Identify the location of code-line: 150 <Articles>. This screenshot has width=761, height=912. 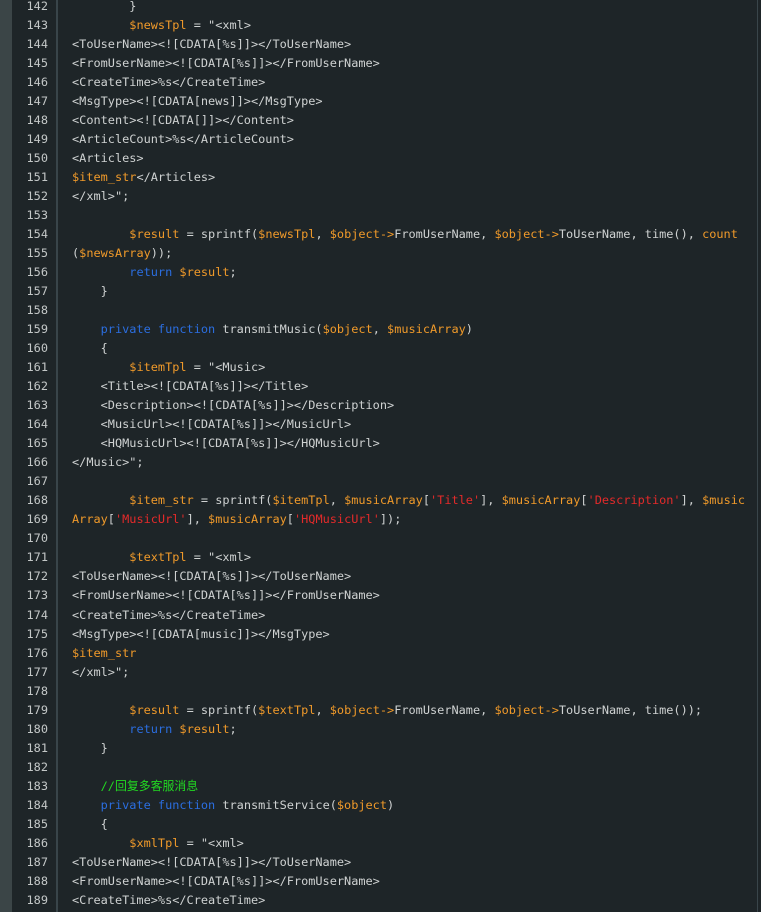
(380, 158).